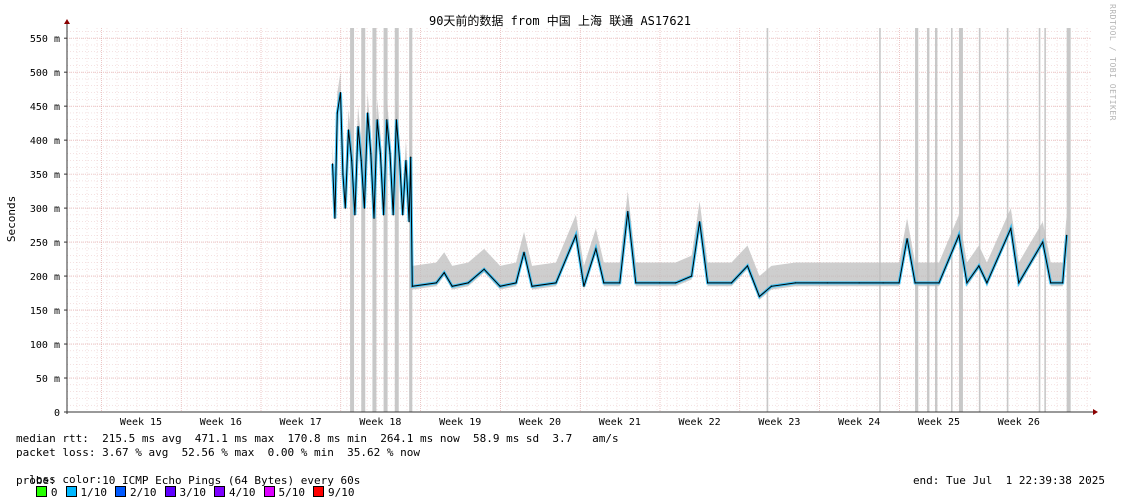 Image resolution: width=1121 pixels, height=499 pixels. What do you see at coordinates (11, 219) in the screenshot?
I see `y-axis-label: Seconds` at bounding box center [11, 219].